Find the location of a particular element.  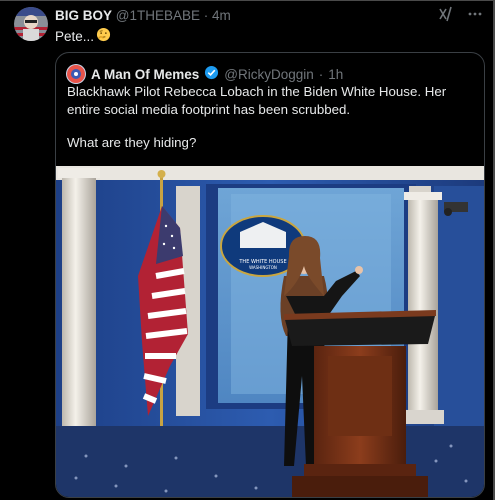

quoted-author-avatar is located at coordinates (76, 74).